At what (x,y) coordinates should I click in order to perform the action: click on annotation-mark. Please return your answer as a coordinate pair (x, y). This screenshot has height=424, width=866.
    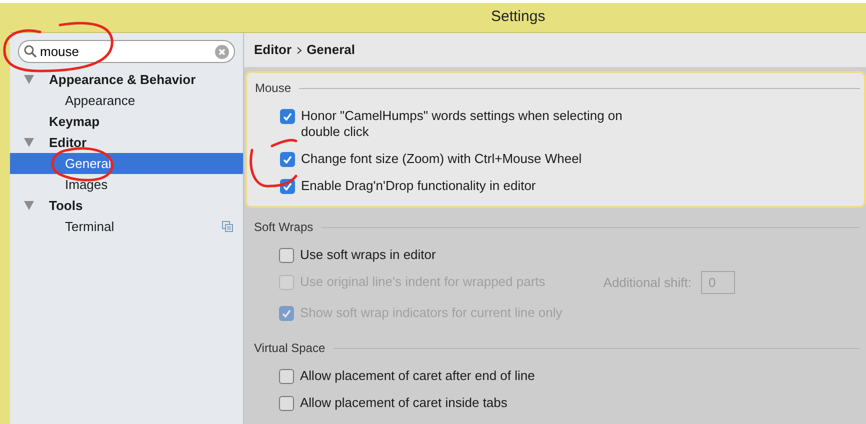
    Looking at the image, I should click on (274, 163).